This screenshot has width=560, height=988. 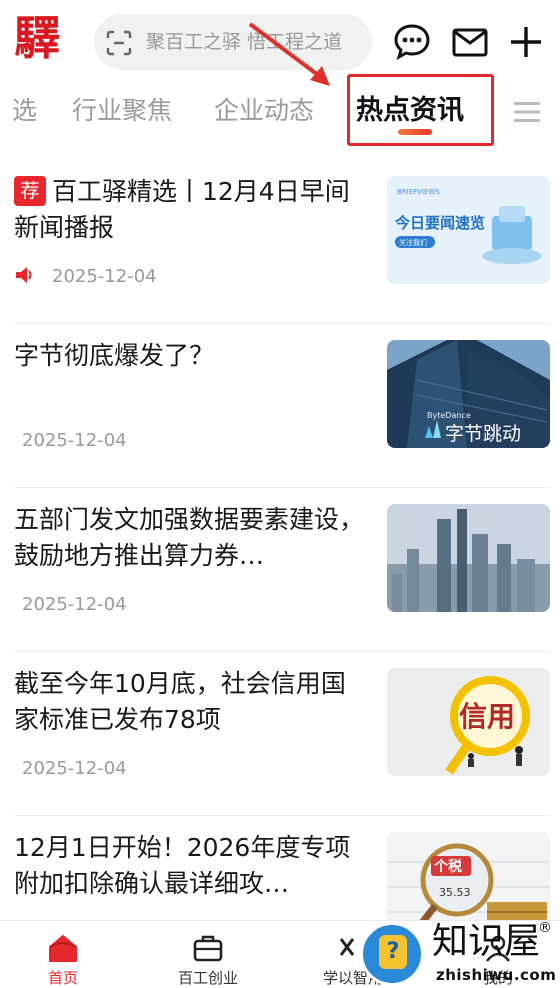 What do you see at coordinates (30, 191) in the screenshot?
I see `recommend-badge: 荐` at bounding box center [30, 191].